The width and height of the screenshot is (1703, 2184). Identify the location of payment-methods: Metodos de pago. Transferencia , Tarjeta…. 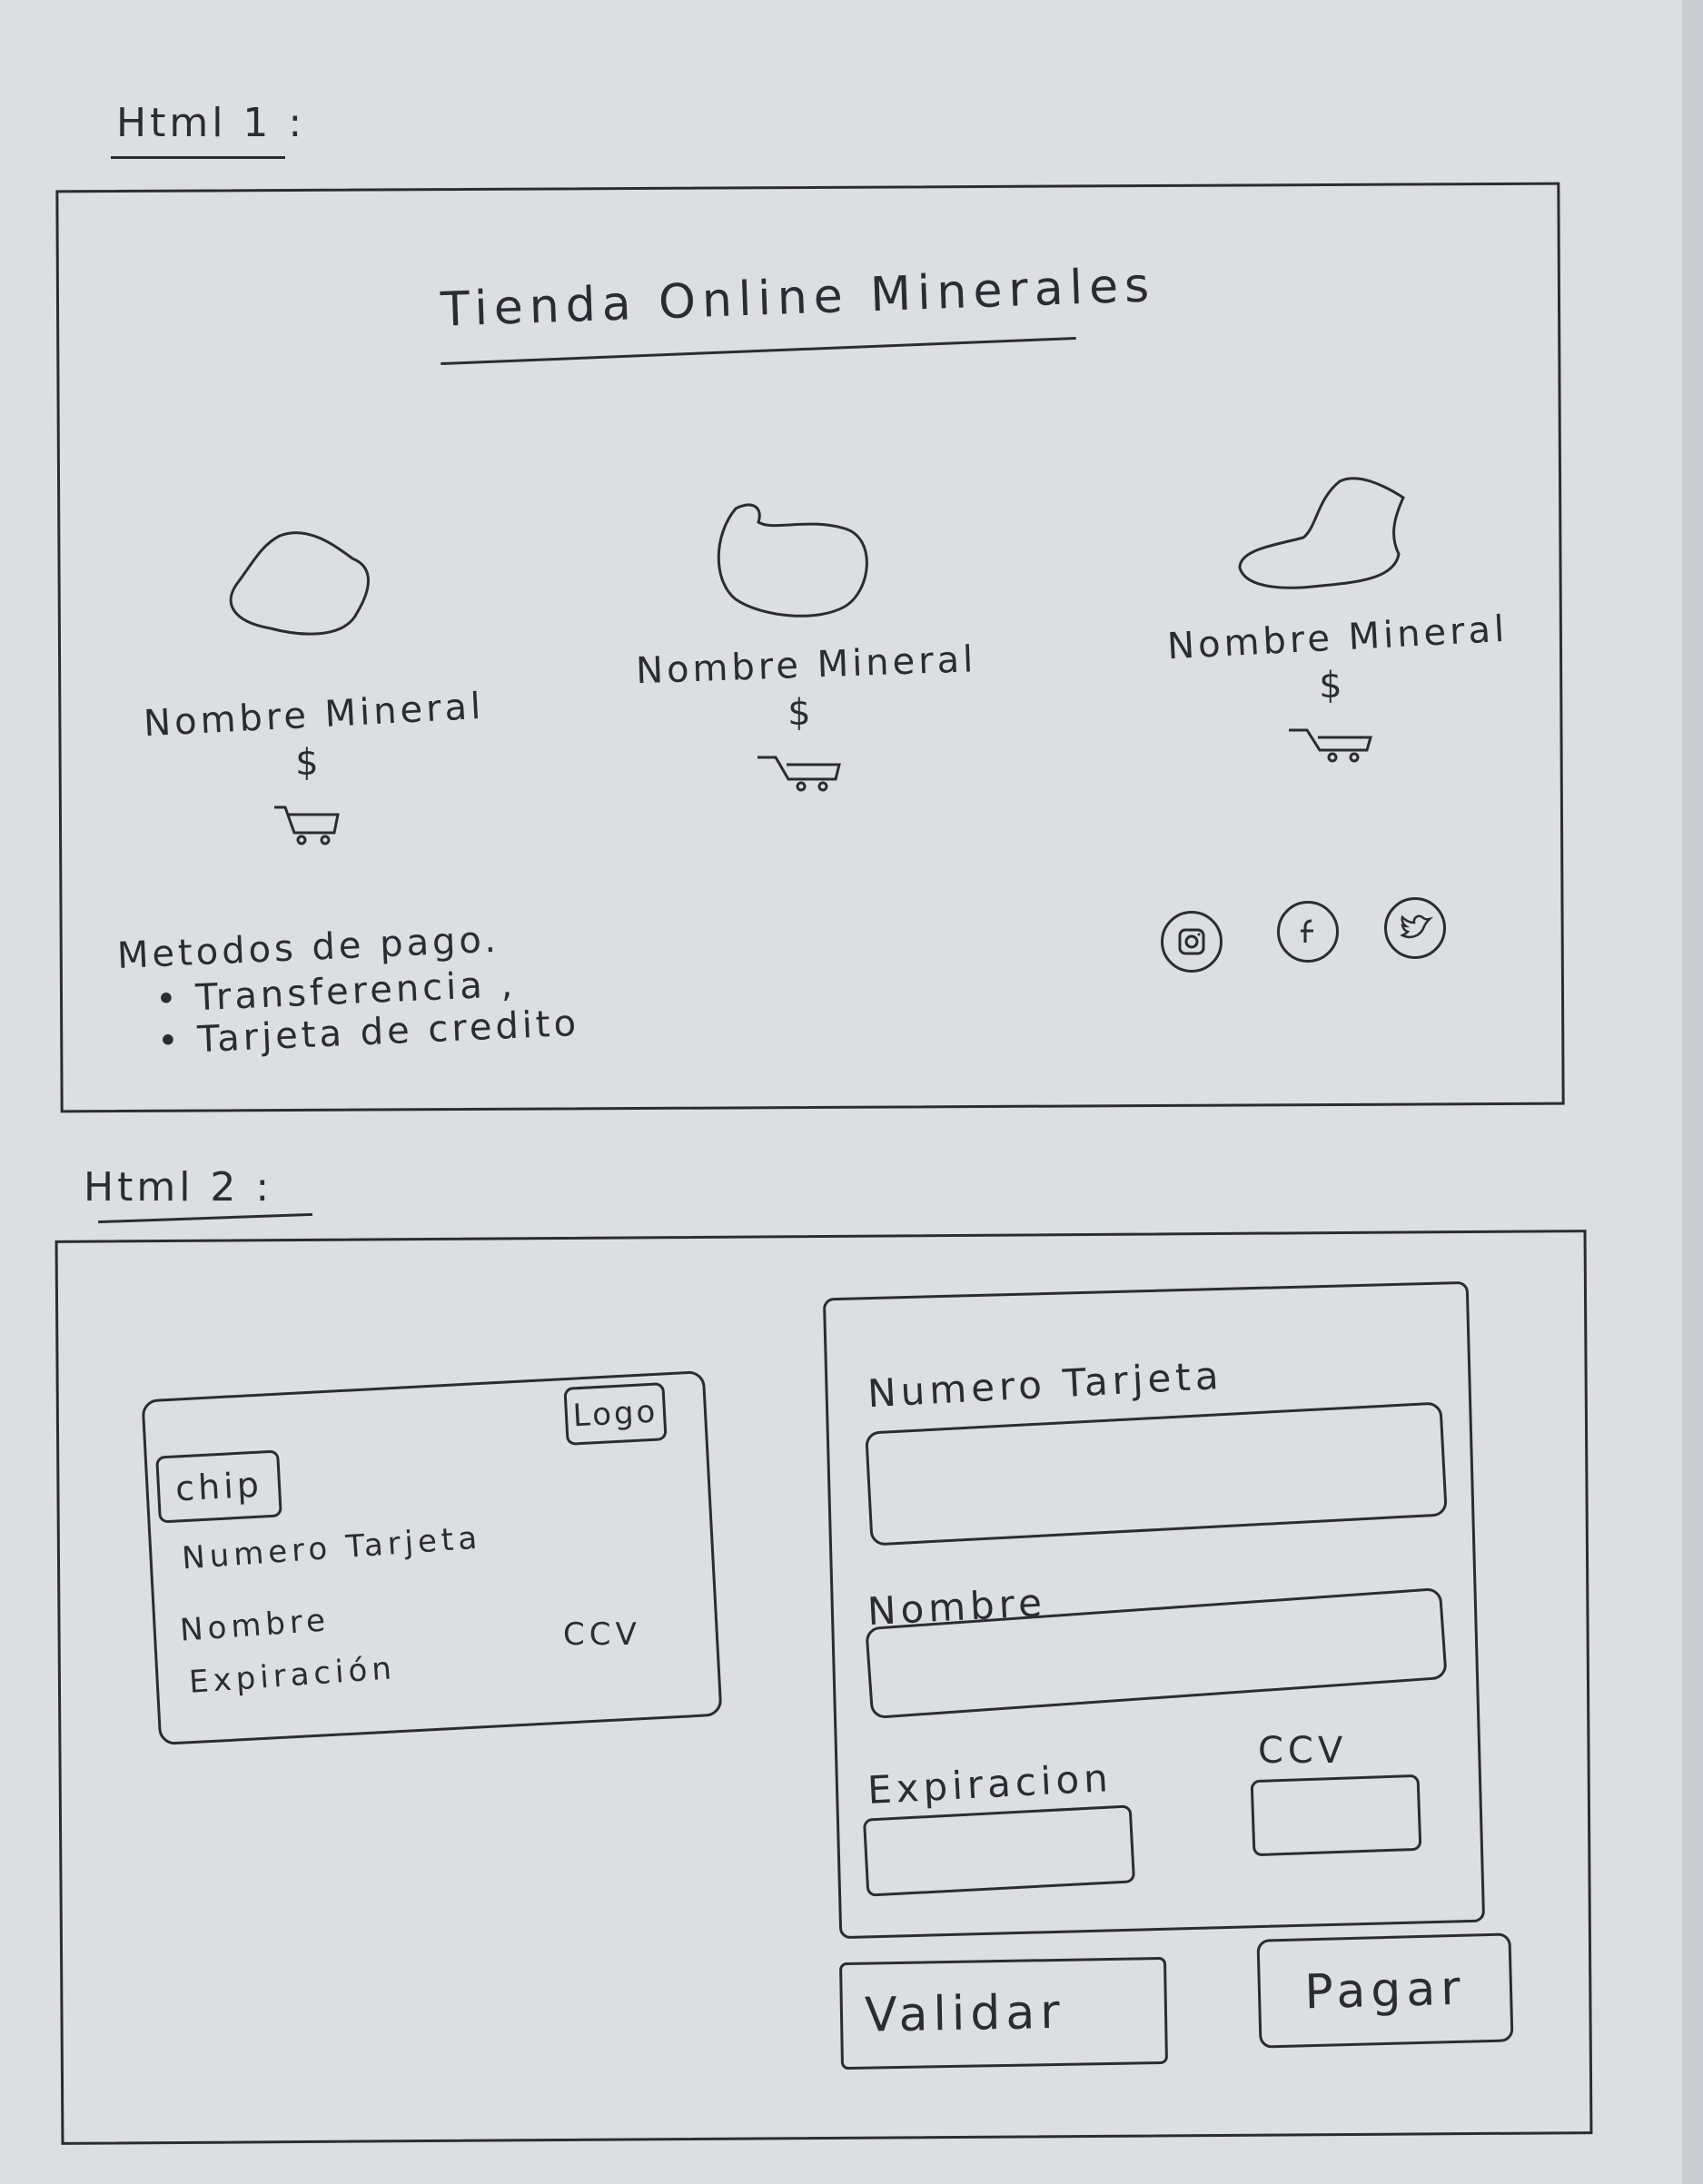
(348, 990).